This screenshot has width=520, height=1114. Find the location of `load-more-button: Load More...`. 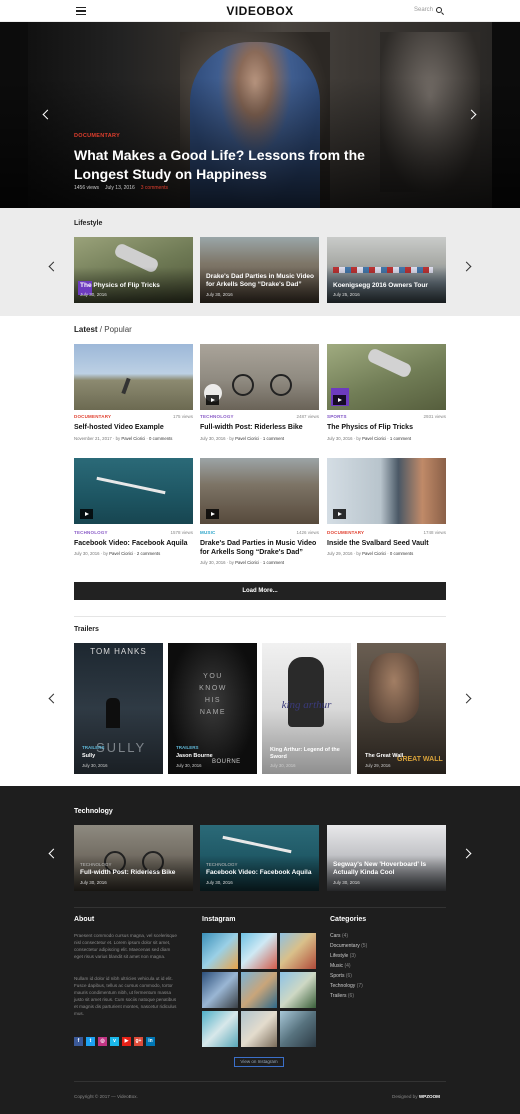

load-more-button: Load More... is located at coordinates (260, 591).